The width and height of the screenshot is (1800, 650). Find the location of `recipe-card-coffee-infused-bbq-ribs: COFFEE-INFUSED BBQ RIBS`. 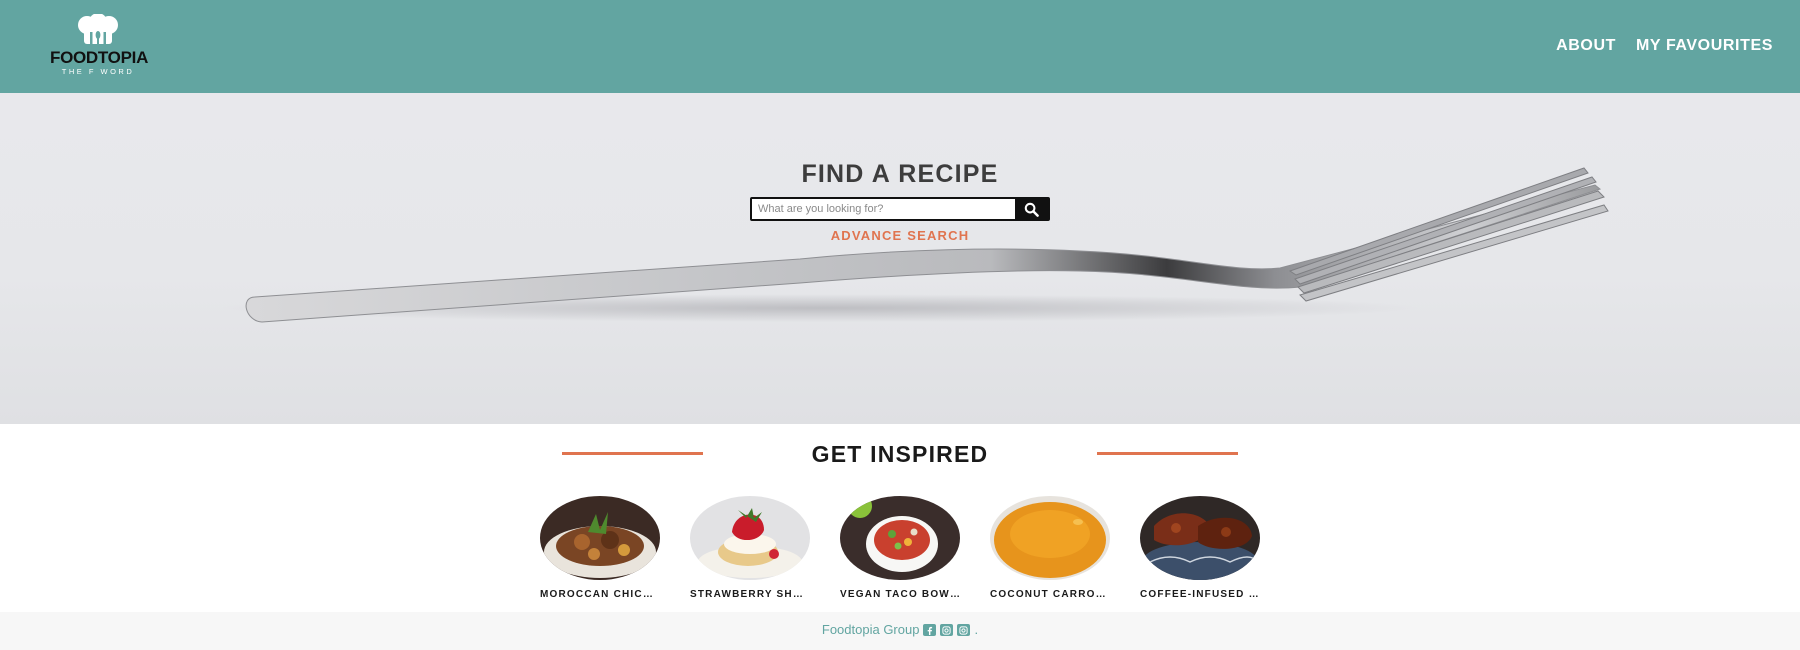

recipe-card-coffee-infused-bbq-ribs: COFFEE-INFUSED BBQ RIBS is located at coordinates (1200, 548).